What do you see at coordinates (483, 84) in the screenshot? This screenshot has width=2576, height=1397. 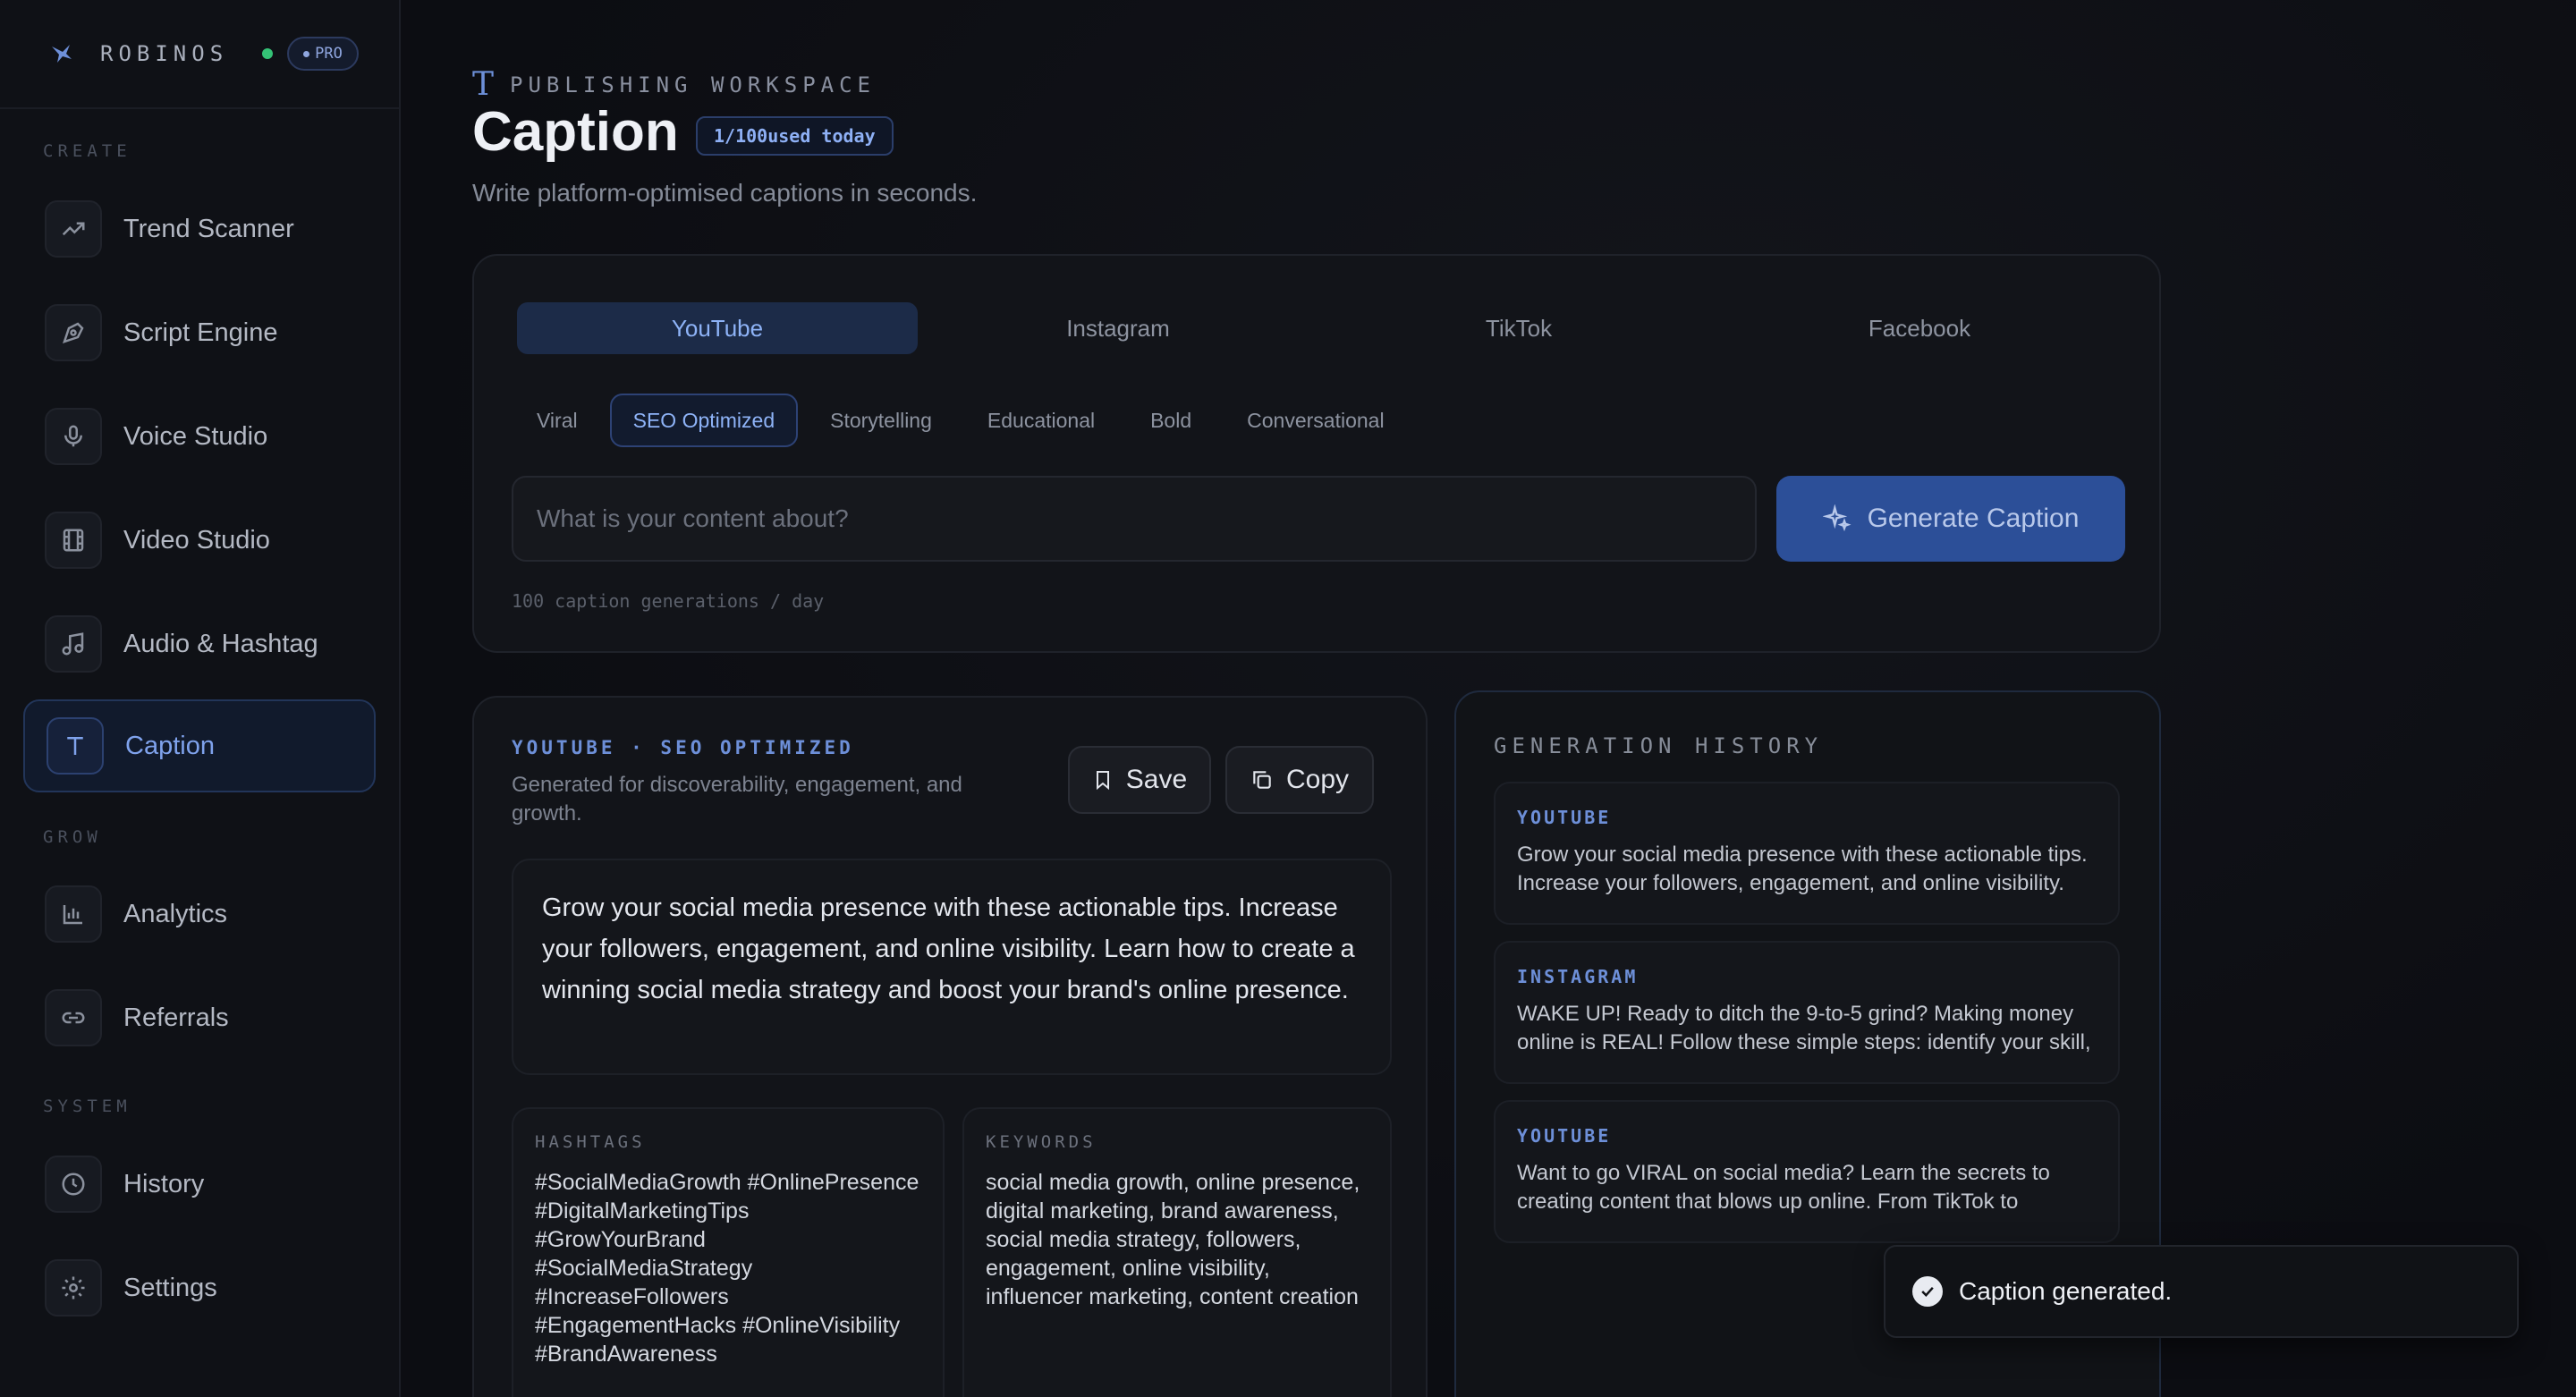 I see `text-t-icon: T` at bounding box center [483, 84].